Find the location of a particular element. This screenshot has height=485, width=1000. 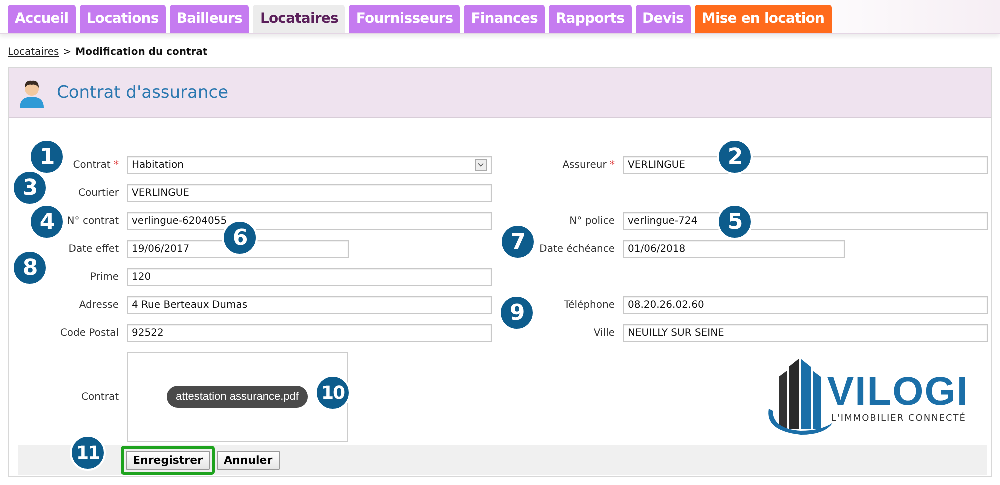

field-label: Courtier is located at coordinates (98, 193).